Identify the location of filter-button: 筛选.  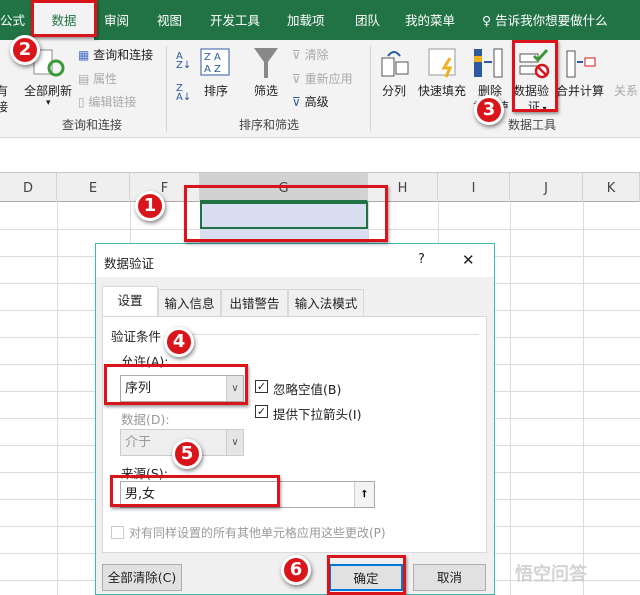
(266, 90).